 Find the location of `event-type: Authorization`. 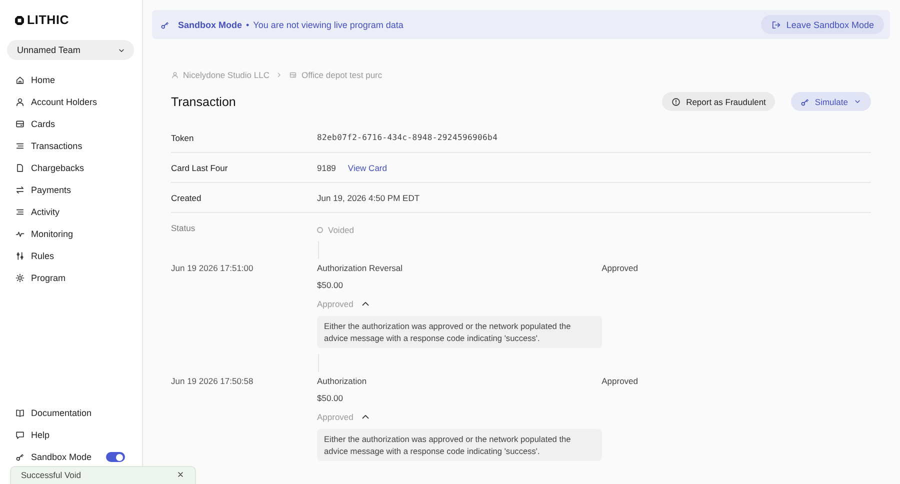

event-type: Authorization is located at coordinates (342, 381).